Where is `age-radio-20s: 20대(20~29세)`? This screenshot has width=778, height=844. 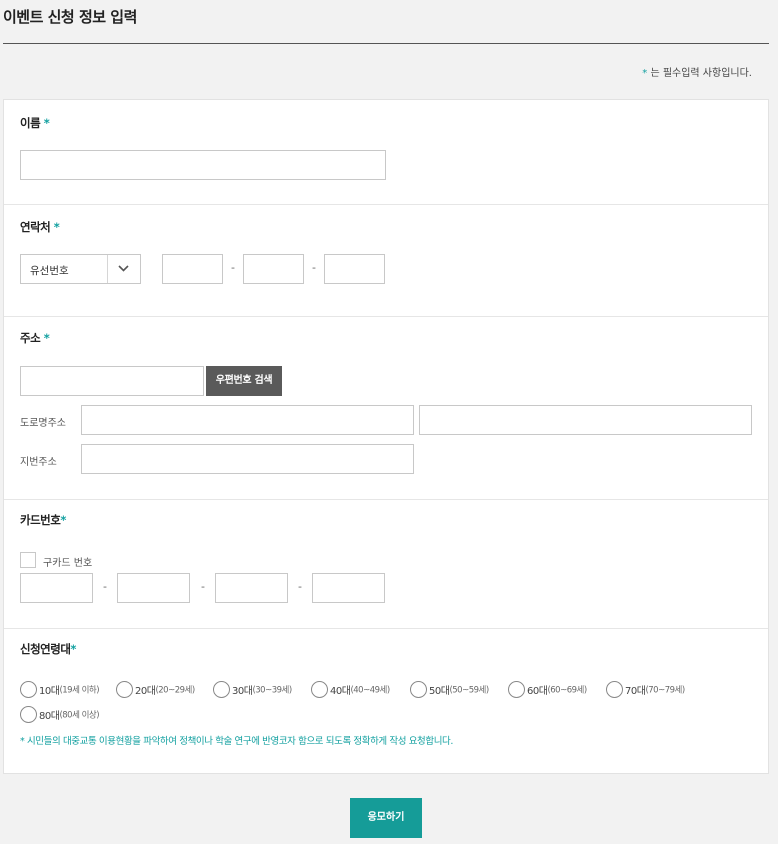 age-radio-20s: 20대(20~29세) is located at coordinates (155, 690).